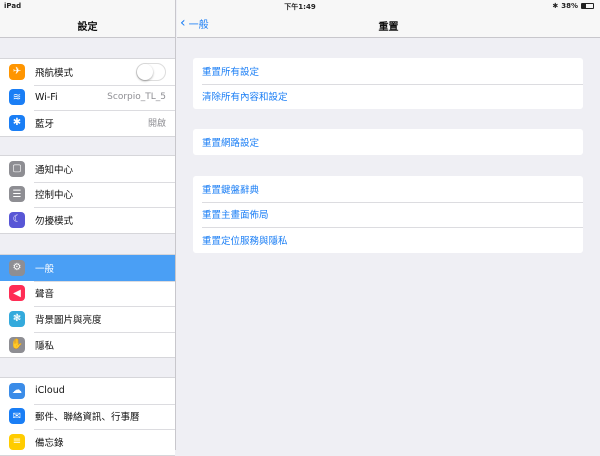 The height and width of the screenshot is (456, 600). Describe the element at coordinates (54, 221) in the screenshot. I see `sidebar-item-label: 勿擾模式` at that location.